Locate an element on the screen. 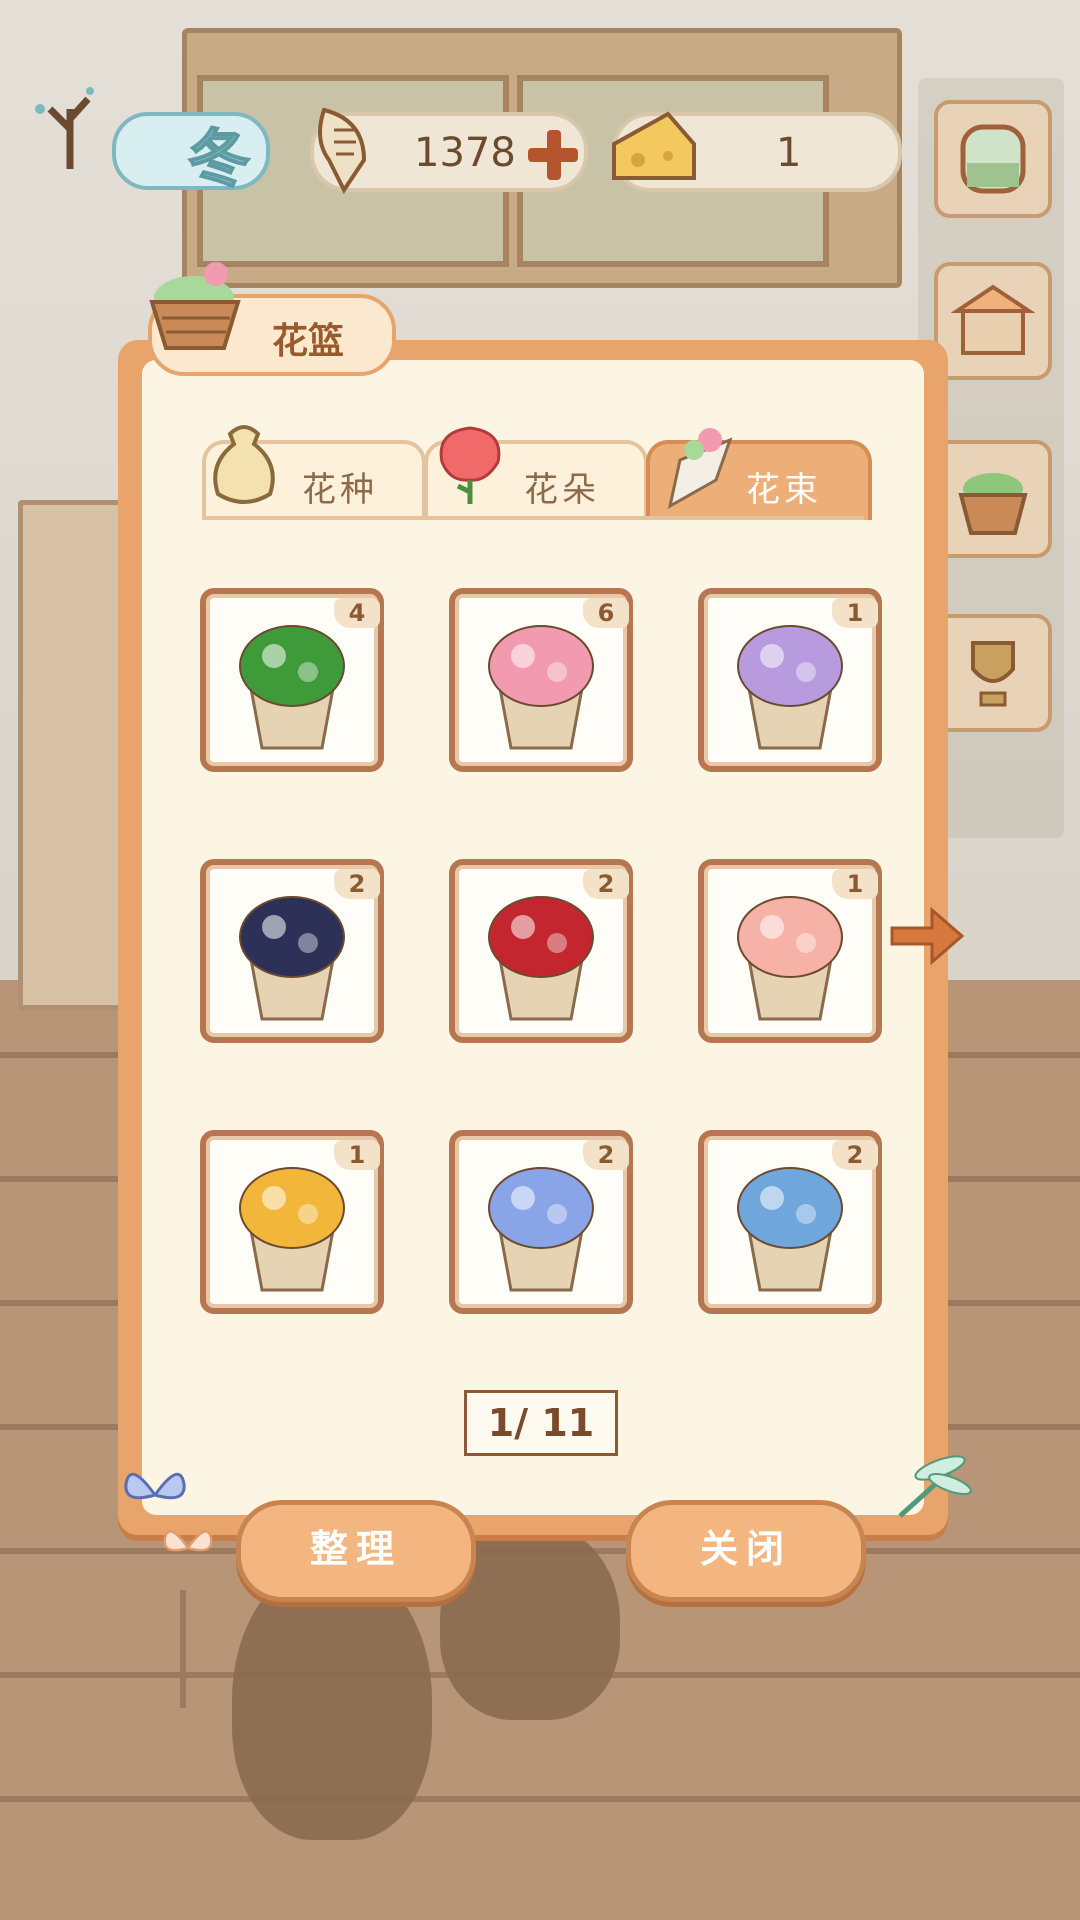  yellow-bouquet-icon is located at coordinates (292, 1229).